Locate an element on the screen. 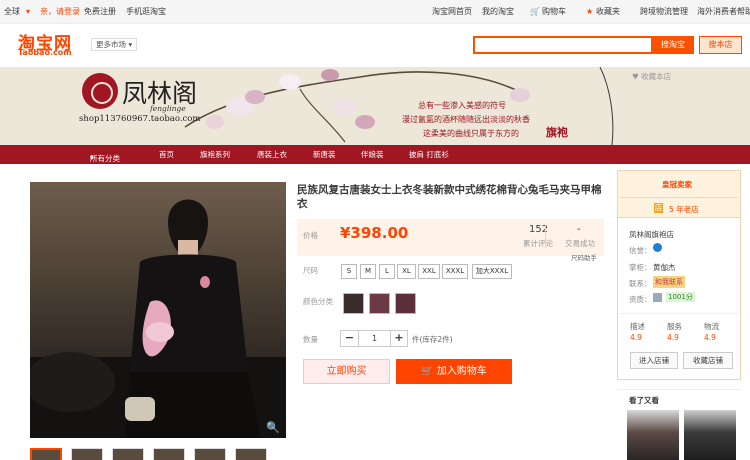 The width and height of the screenshot is (750, 460). star-icon: ★ is located at coordinates (589, 12).